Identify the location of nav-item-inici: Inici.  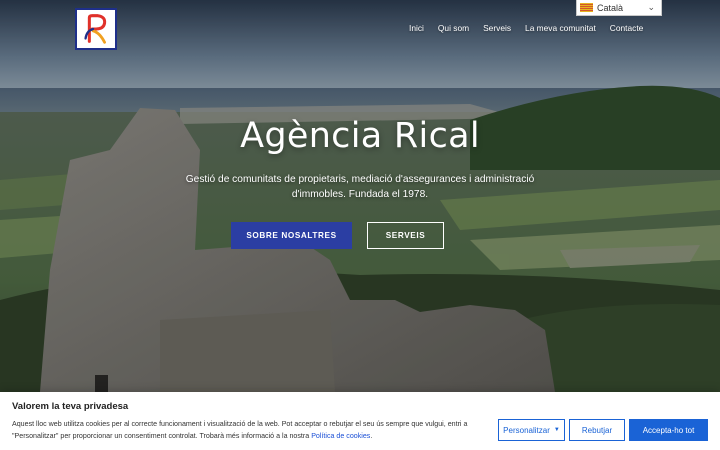
(416, 28).